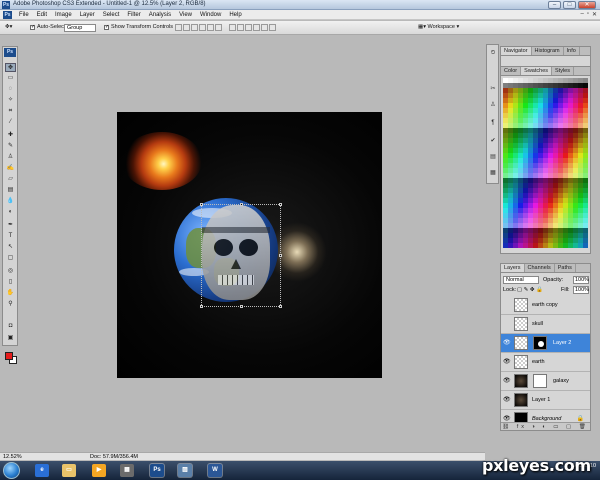 The height and width of the screenshot is (480, 600). Describe the element at coordinates (10, 179) in the screenshot. I see `eraser-tool-icon: ▱` at that location.